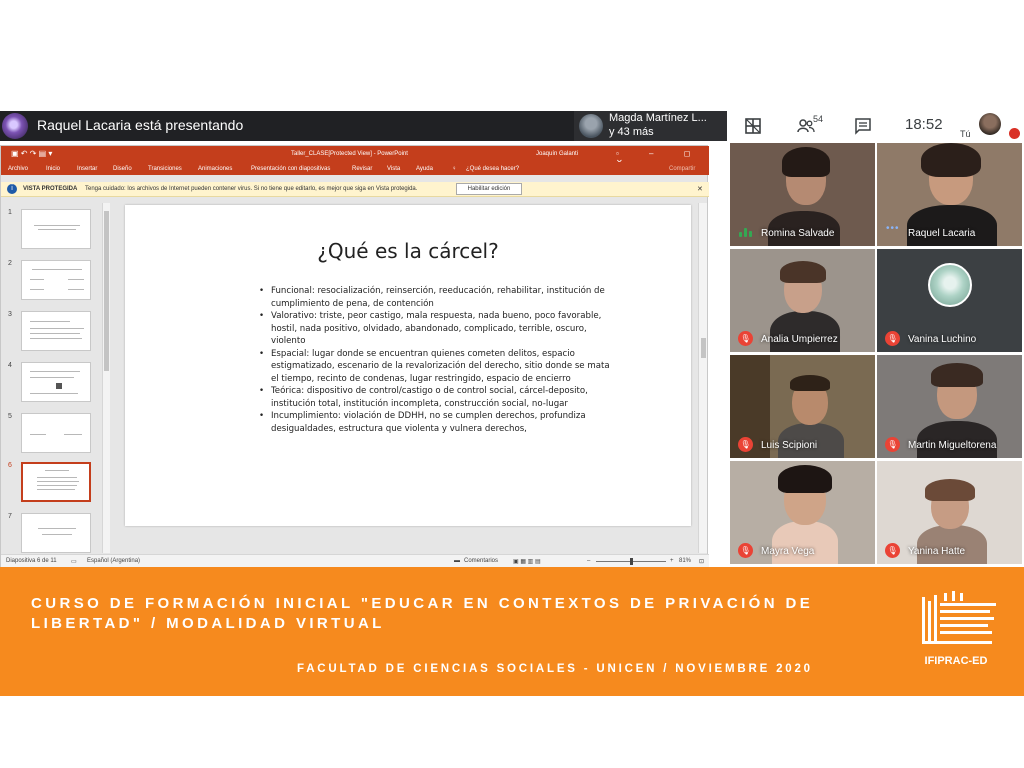  I want to click on tab-revisar: Revisar, so click(362, 169).